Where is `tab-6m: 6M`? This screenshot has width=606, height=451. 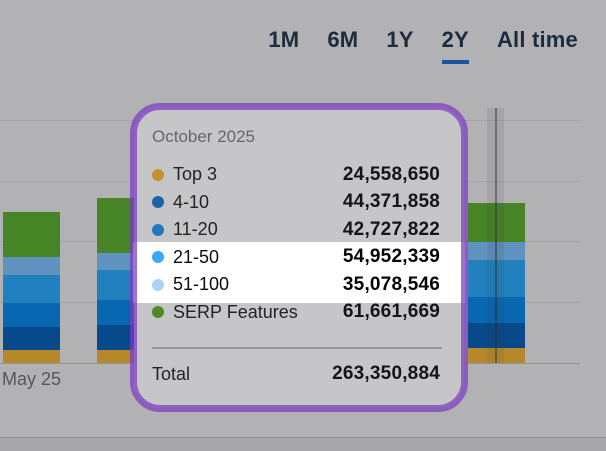 tab-6m: 6M is located at coordinates (342, 45).